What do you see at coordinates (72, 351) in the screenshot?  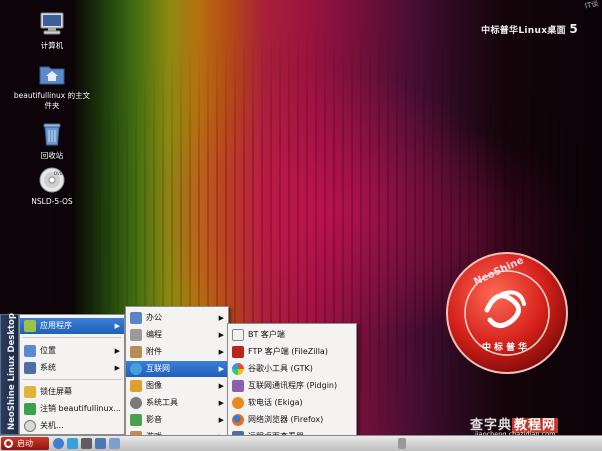 I see `start-menu-item-places: 位置 ▶` at bounding box center [72, 351].